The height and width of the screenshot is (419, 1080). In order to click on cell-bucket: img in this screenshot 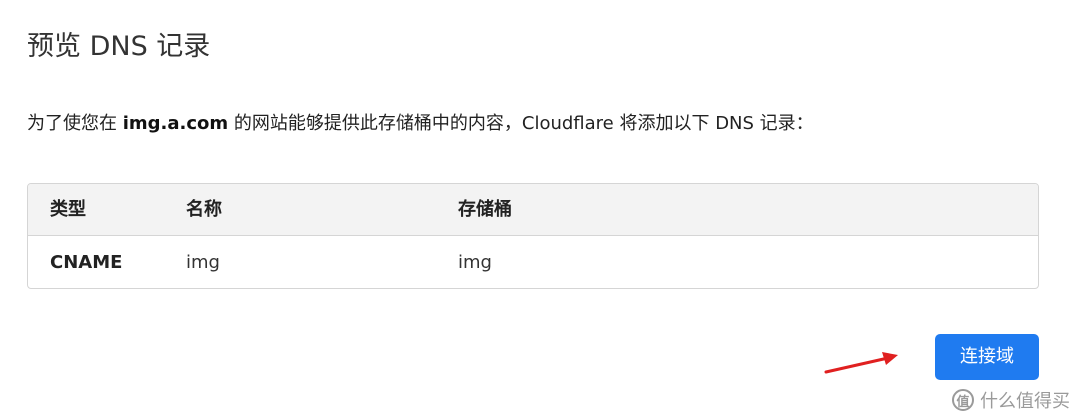, I will do `click(475, 262)`.